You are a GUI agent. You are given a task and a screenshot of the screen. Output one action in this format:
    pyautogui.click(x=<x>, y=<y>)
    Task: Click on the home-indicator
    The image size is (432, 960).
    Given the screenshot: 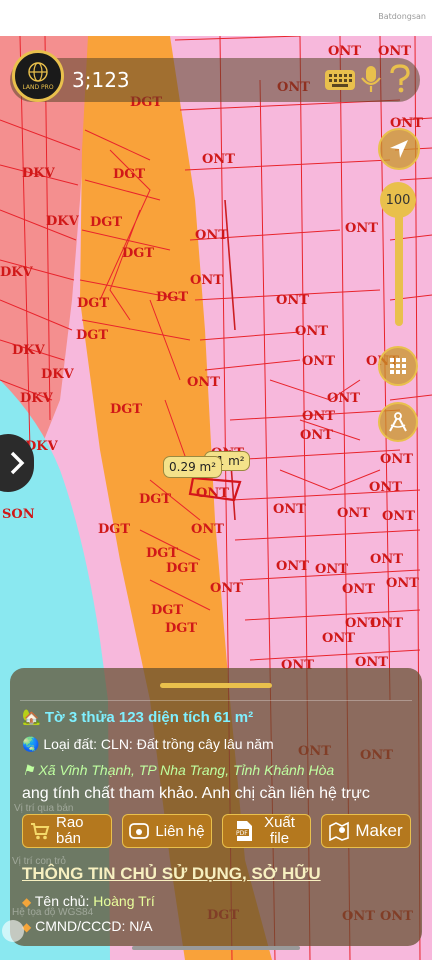 What is the action you would take?
    pyautogui.click(x=216, y=948)
    